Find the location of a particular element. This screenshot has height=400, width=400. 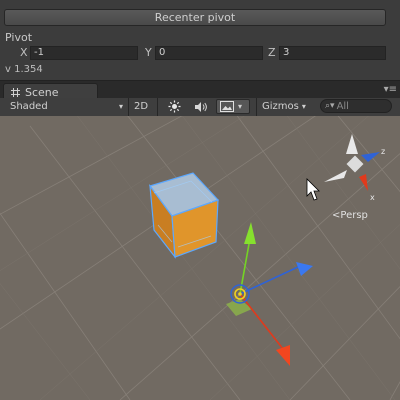

speaker-icon is located at coordinates (201, 106).